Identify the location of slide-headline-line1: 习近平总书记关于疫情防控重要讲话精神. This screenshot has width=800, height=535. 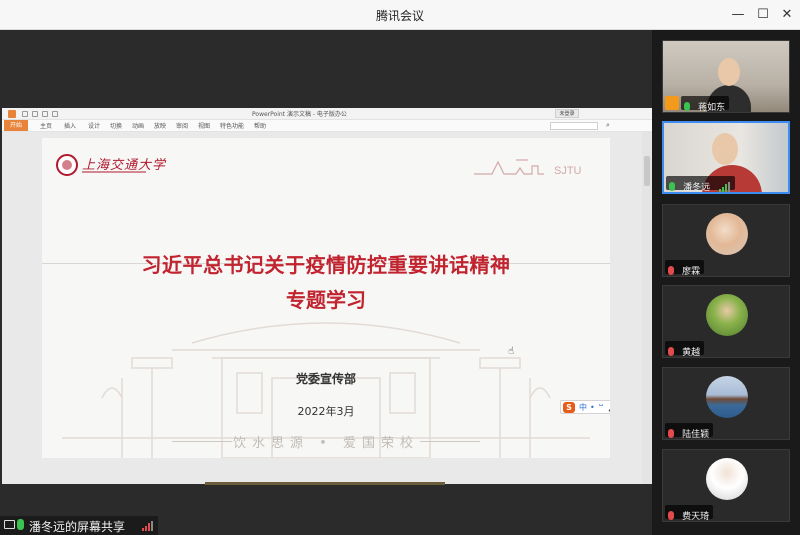
(326, 265).